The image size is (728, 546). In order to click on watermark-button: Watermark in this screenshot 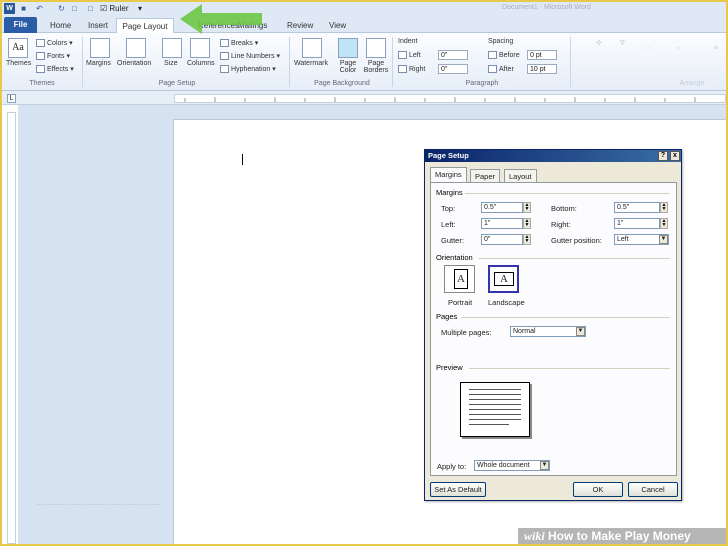, I will do `click(311, 63)`.